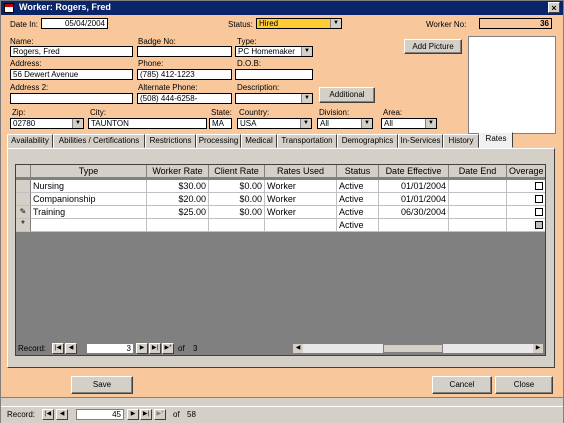 Image resolution: width=564 pixels, height=423 pixels. What do you see at coordinates (89, 212) in the screenshot?
I see `cell-type: Training` at bounding box center [89, 212].